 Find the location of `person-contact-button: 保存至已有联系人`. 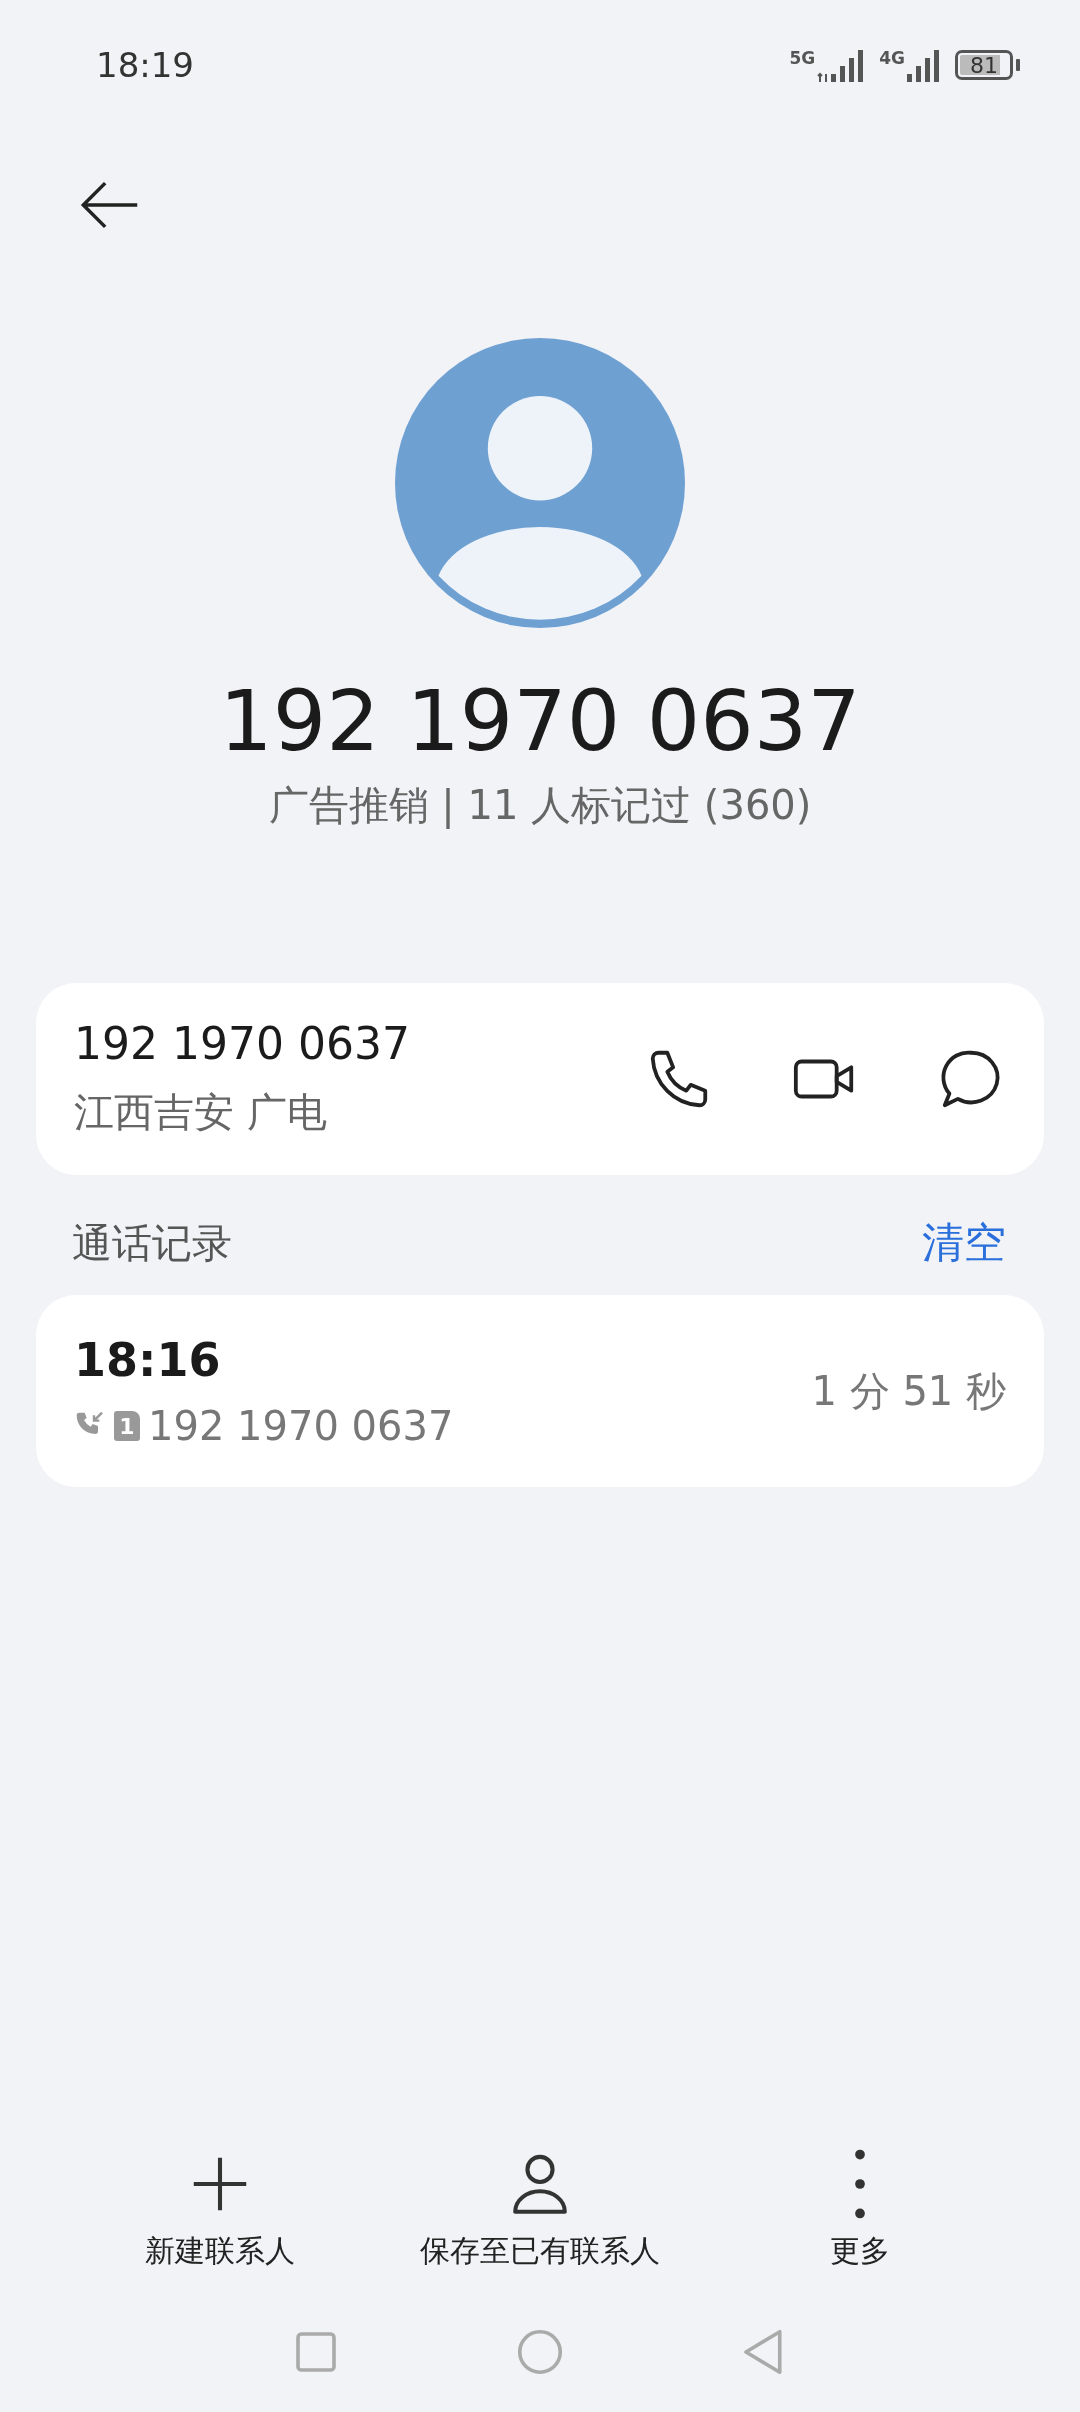

person-contact-button: 保存至已有联系人 is located at coordinates (540, 2210).